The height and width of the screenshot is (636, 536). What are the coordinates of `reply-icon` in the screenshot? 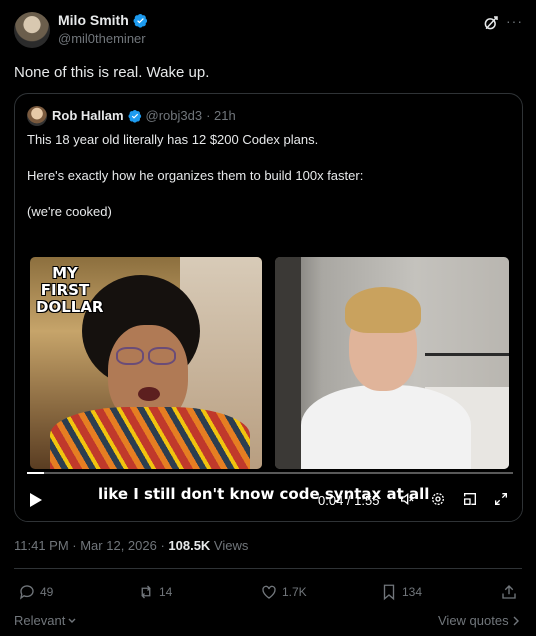 It's located at (26, 592).